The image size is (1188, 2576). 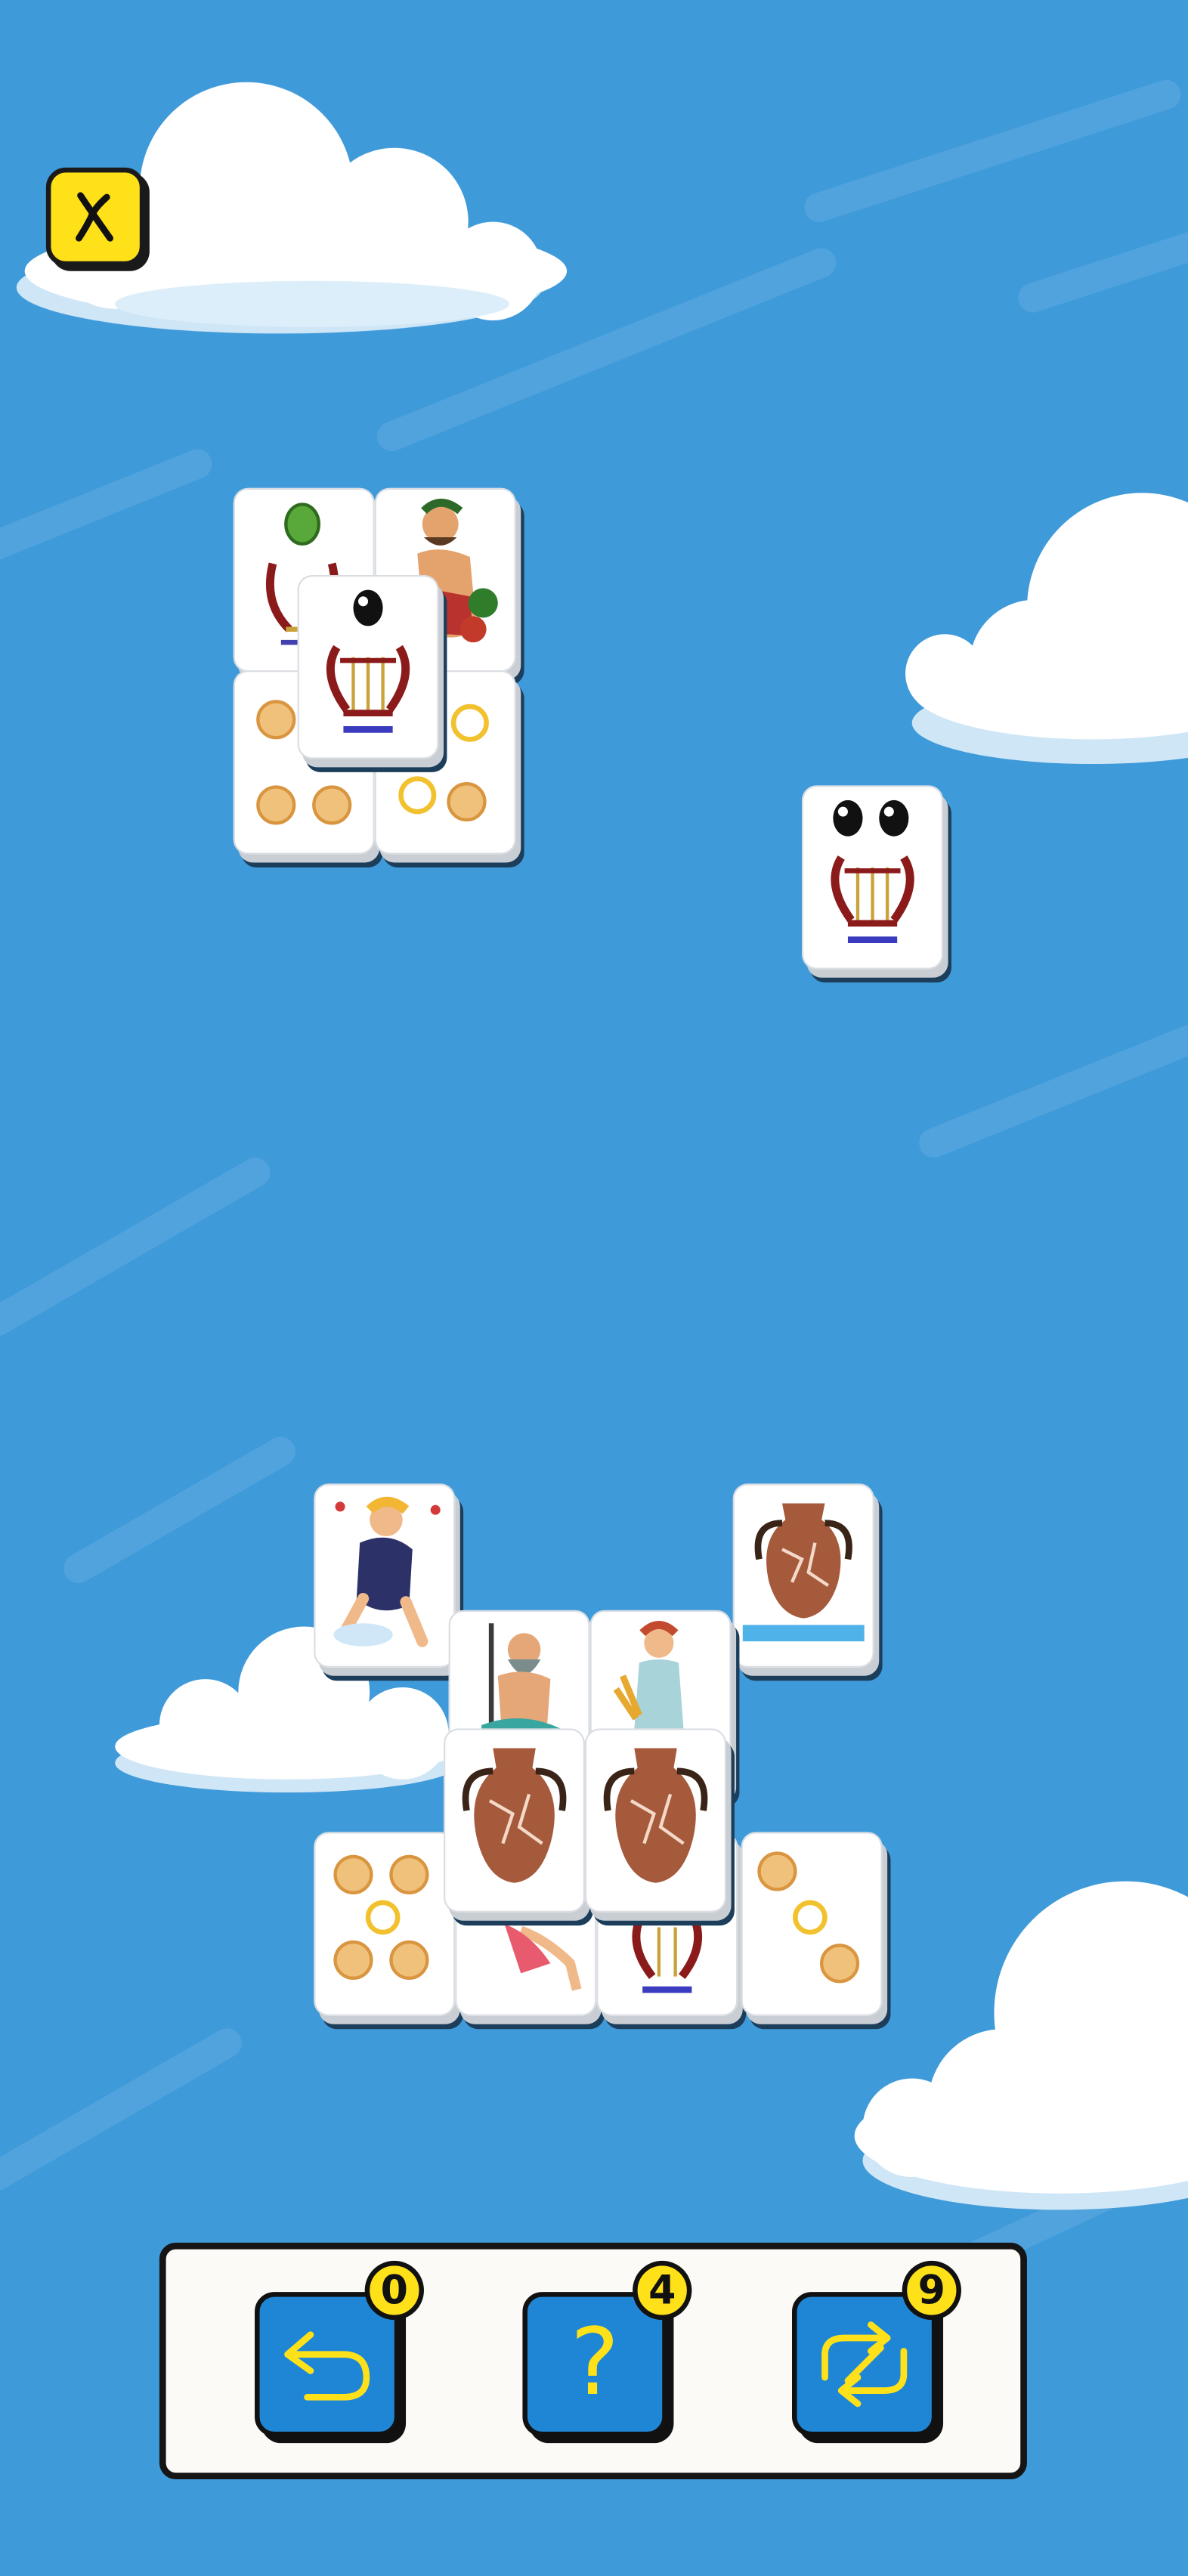 What do you see at coordinates (385, 1575) in the screenshot?
I see `tile-god-zodiac` at bounding box center [385, 1575].